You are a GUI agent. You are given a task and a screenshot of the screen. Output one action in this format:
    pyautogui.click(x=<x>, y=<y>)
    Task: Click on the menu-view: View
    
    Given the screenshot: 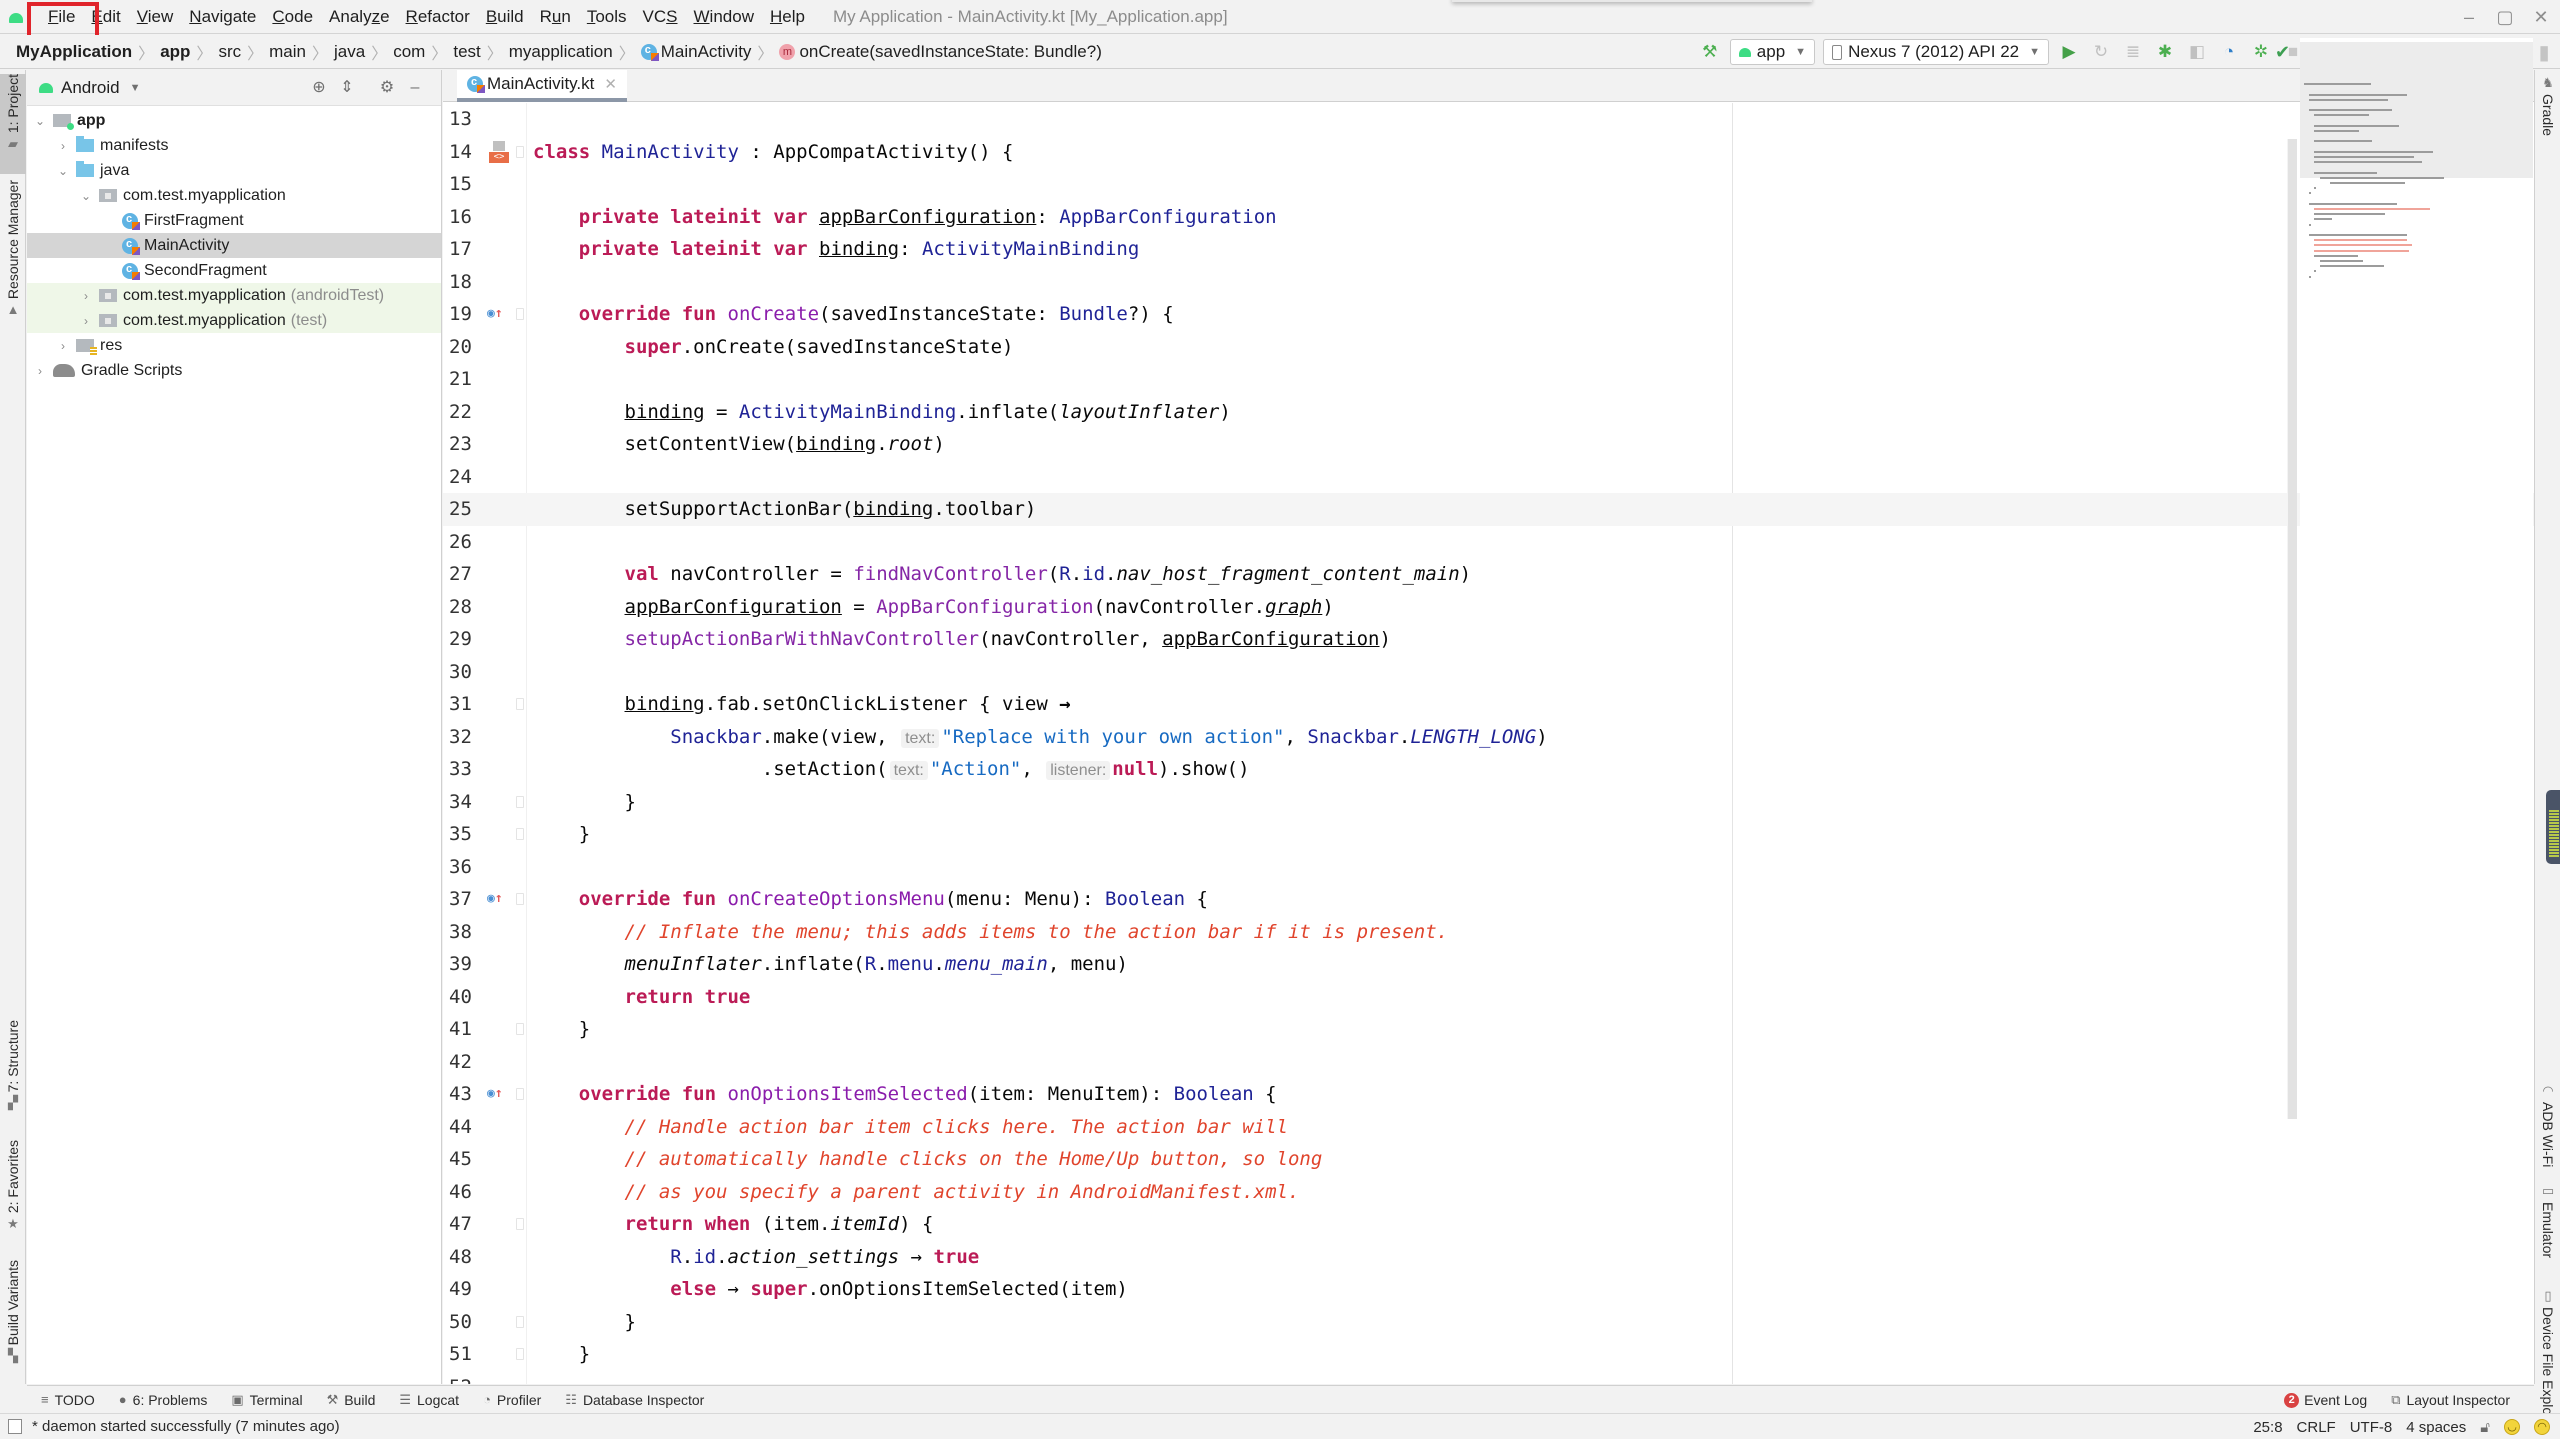 What is the action you would take?
    pyautogui.click(x=155, y=17)
    